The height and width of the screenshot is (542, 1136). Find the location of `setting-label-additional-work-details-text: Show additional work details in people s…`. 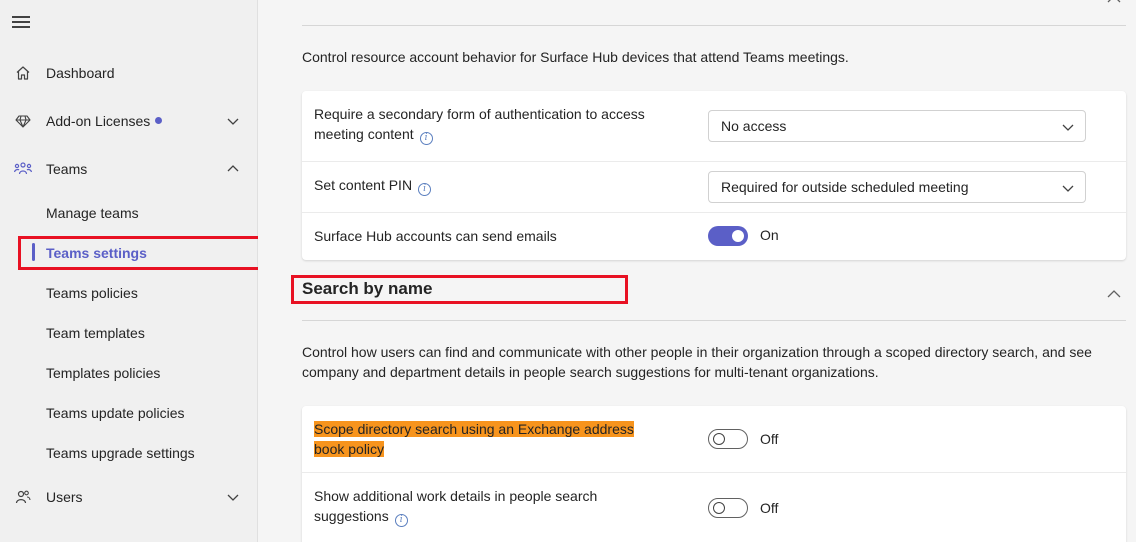

setting-label-additional-work-details-text: Show additional work details in people s… is located at coordinates (456, 506).